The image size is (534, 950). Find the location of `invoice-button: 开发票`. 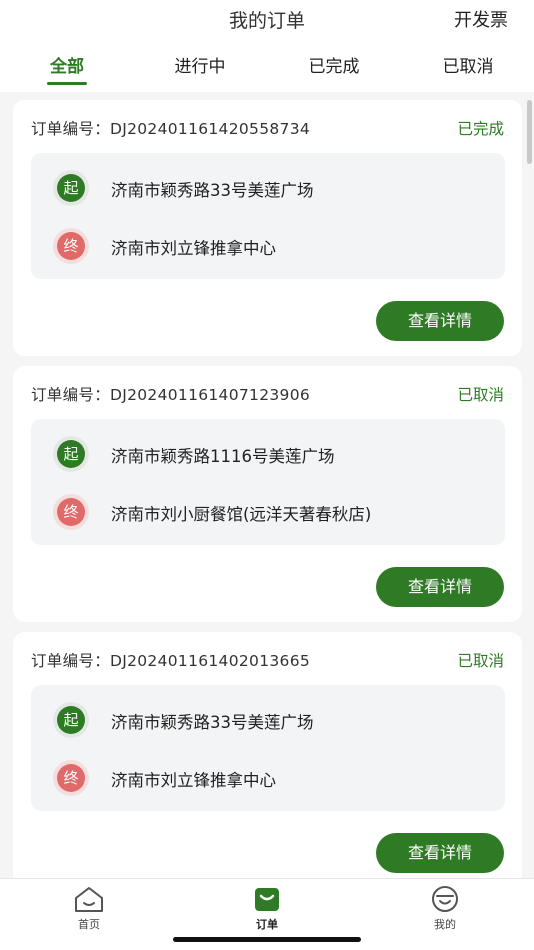

invoice-button: 开发票 is located at coordinates (481, 19).